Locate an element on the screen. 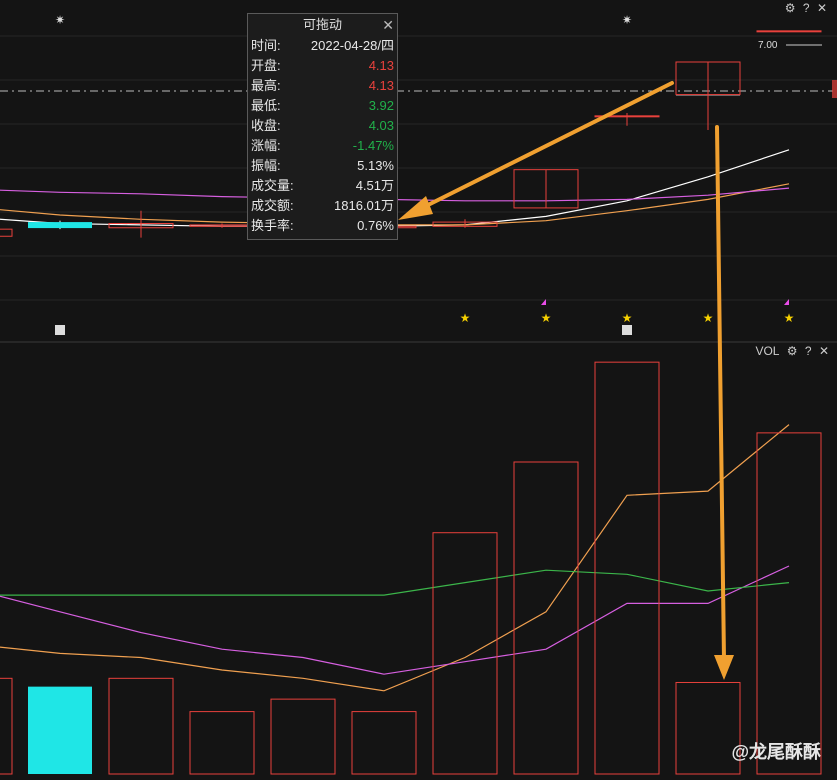 This screenshot has width=837, height=780. tooltip-row: 最低: 3.92 is located at coordinates (322, 106).